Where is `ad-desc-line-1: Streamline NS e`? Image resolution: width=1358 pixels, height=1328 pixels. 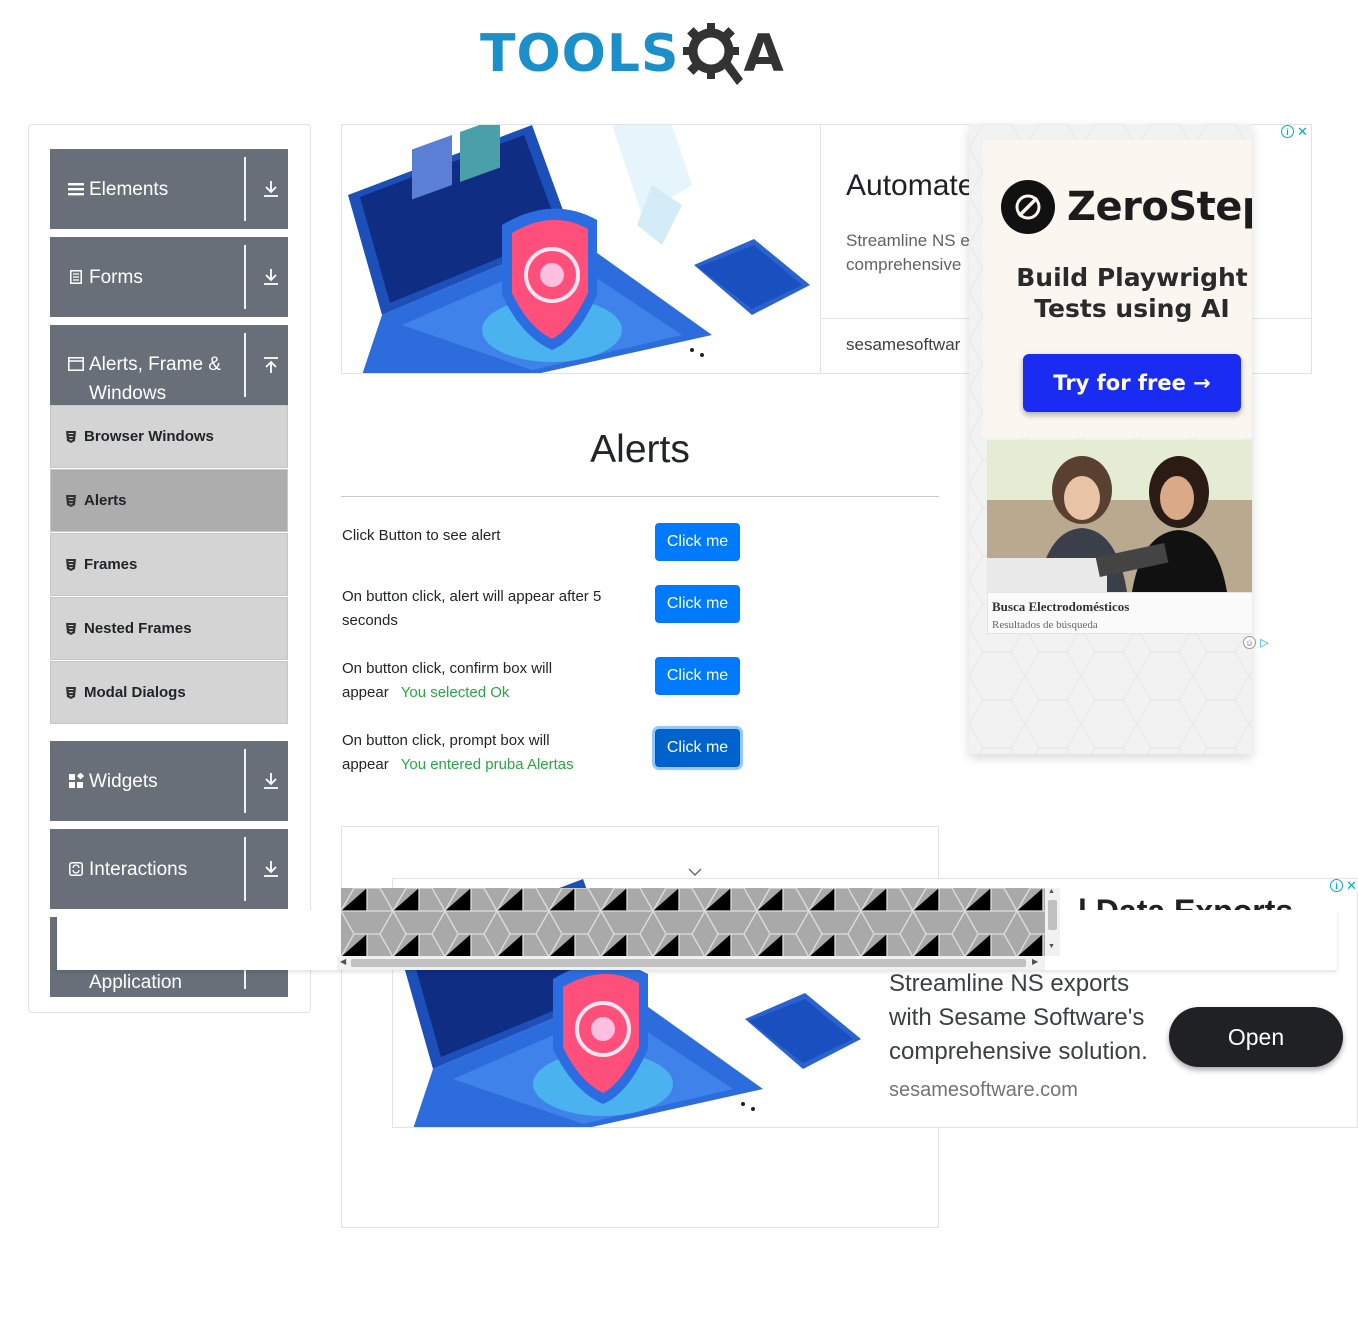
ad-desc-line-1: Streamline NS e is located at coordinates (908, 240).